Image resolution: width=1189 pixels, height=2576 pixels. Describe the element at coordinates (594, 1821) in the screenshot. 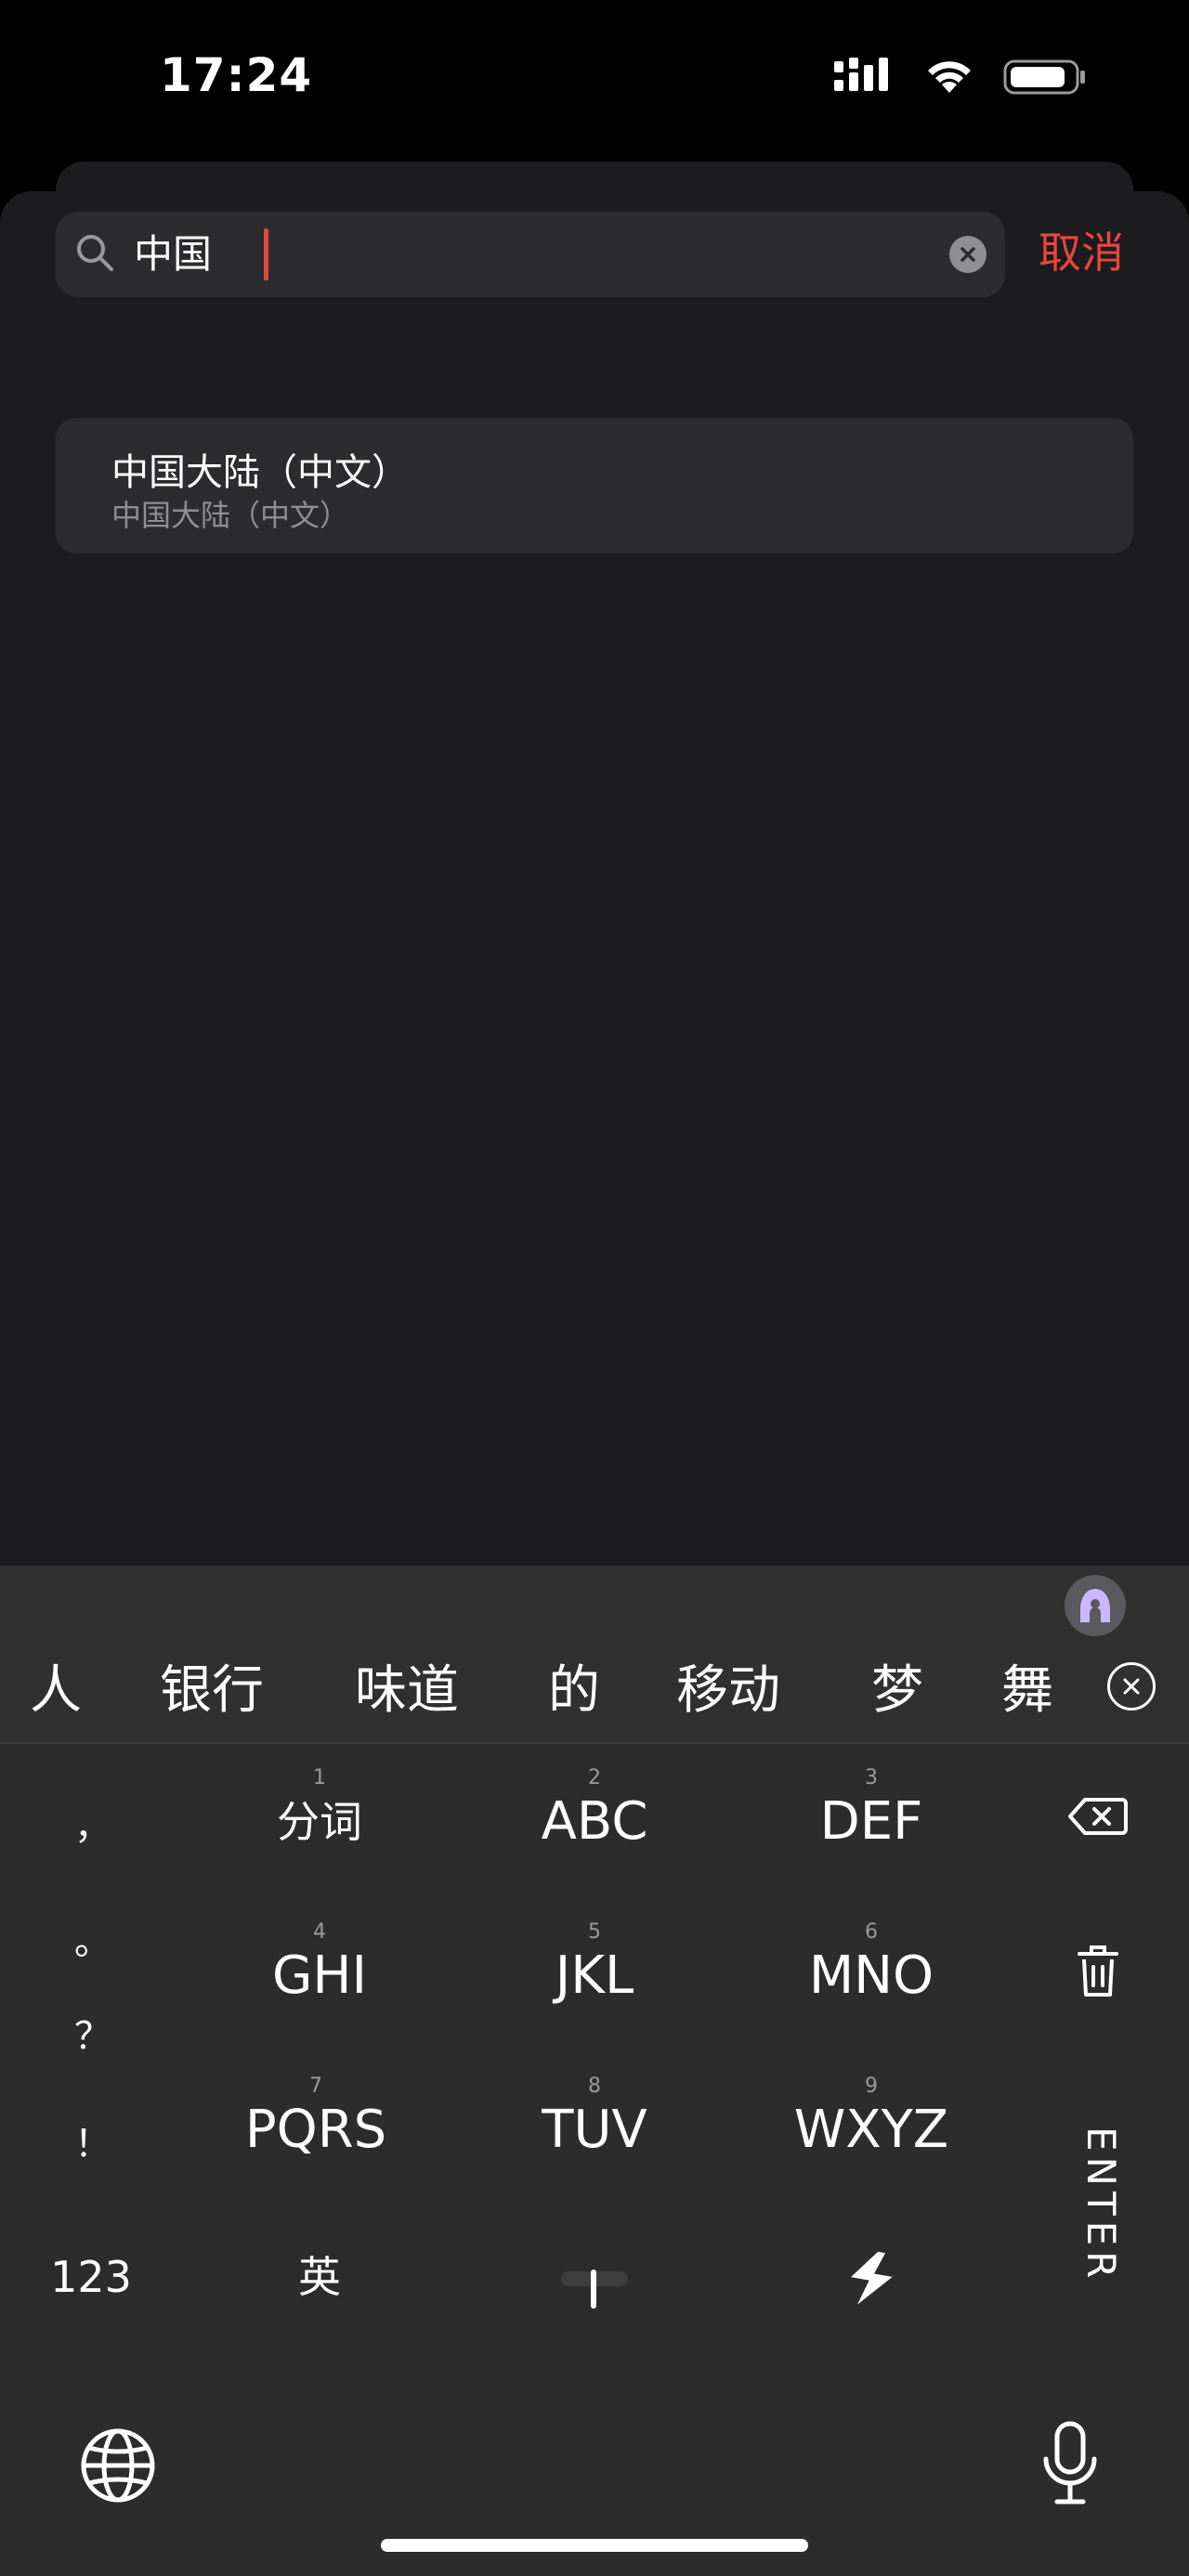

I see `key-label: ABC` at that location.